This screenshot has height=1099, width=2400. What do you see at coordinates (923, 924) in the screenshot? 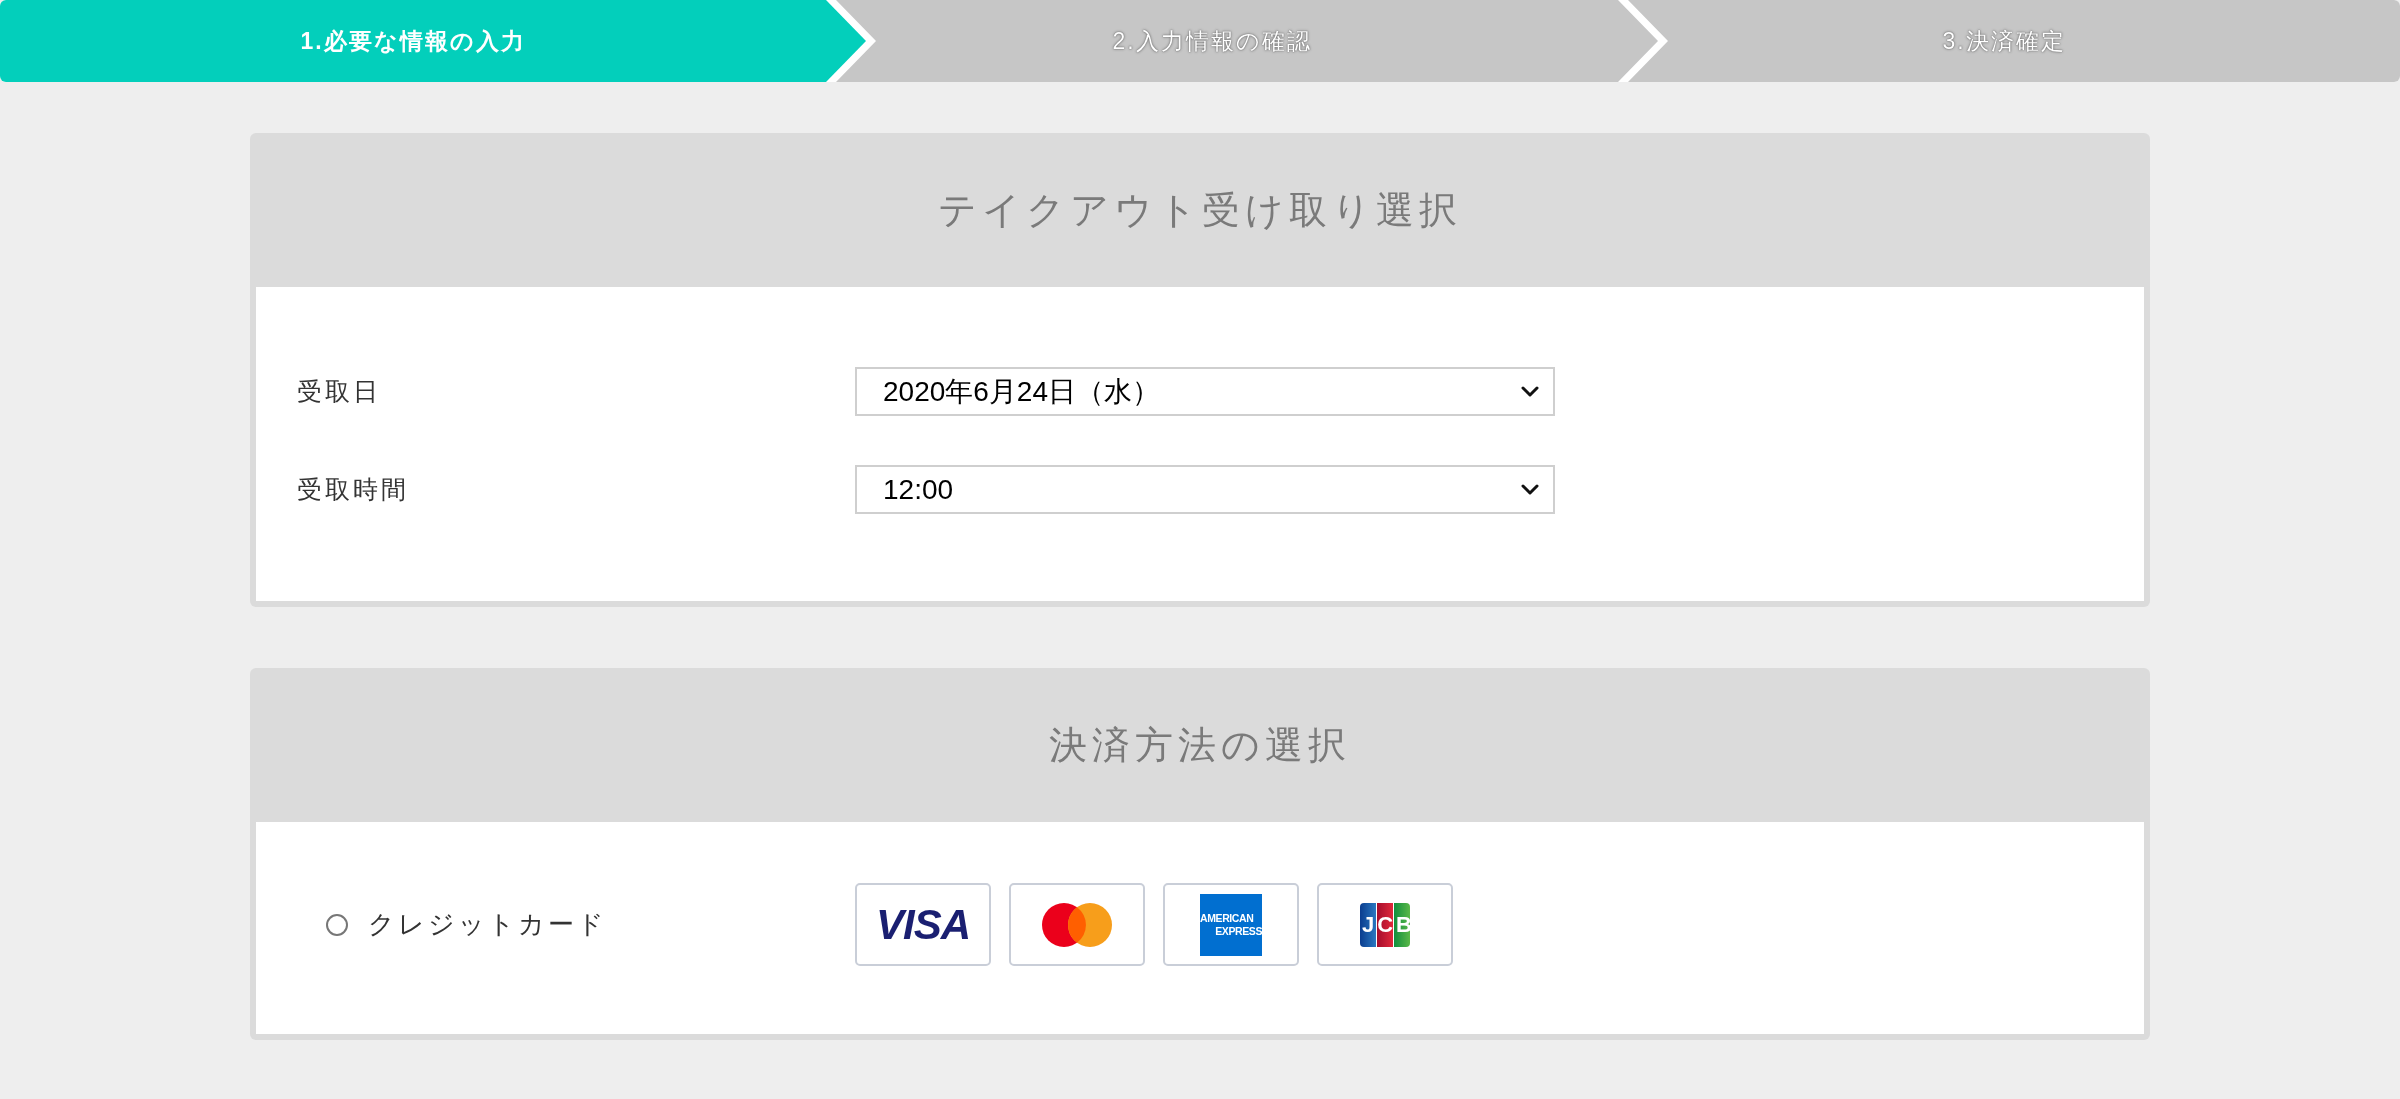
I see `visa-logo: VISA` at bounding box center [923, 924].